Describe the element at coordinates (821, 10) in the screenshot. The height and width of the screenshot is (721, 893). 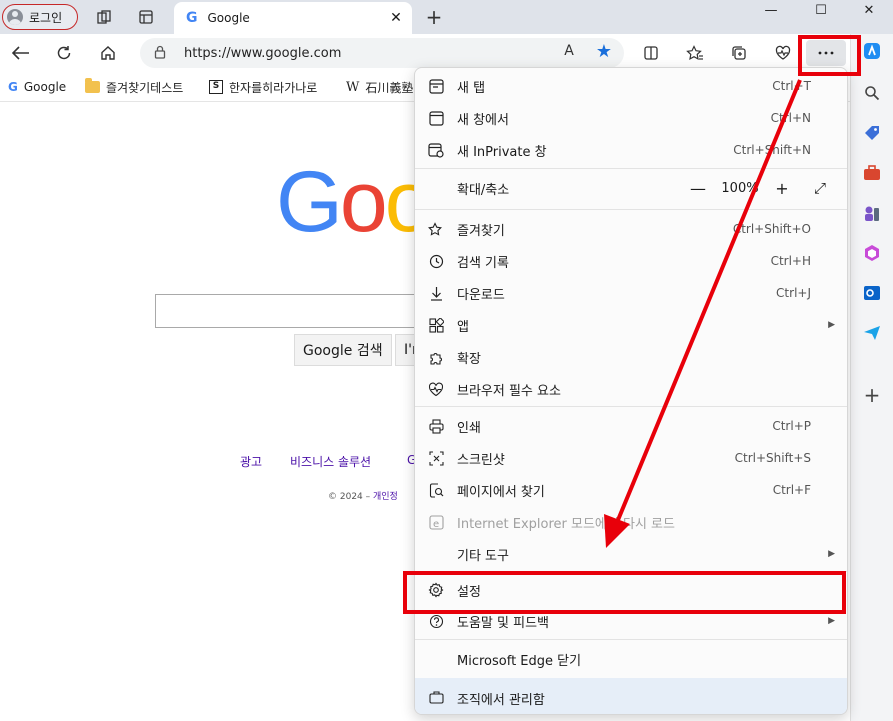
I see `maximize-button: ☐` at that location.